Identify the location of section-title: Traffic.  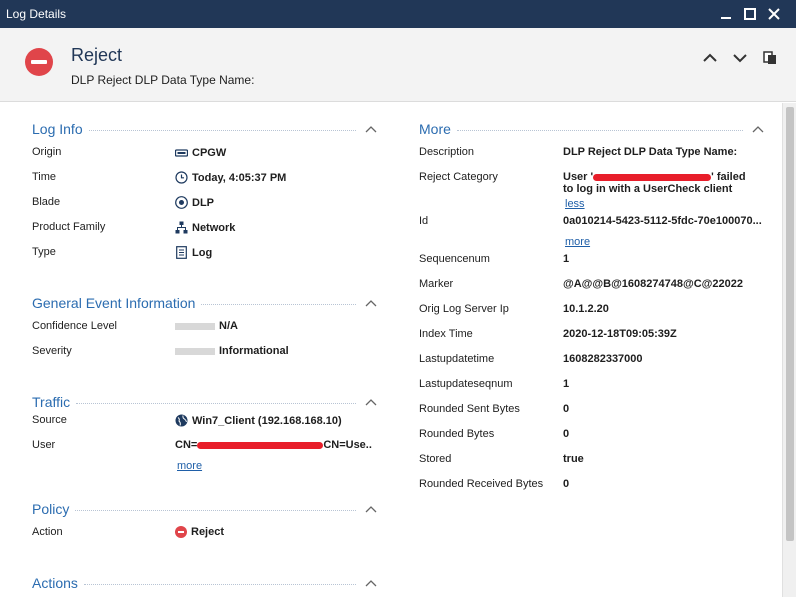
(54, 402).